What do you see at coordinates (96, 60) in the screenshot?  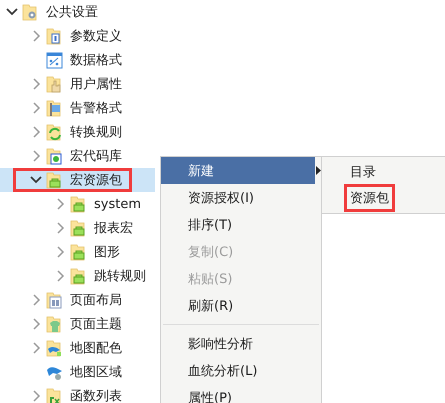 I see `tree-item-label: 数据格式` at bounding box center [96, 60].